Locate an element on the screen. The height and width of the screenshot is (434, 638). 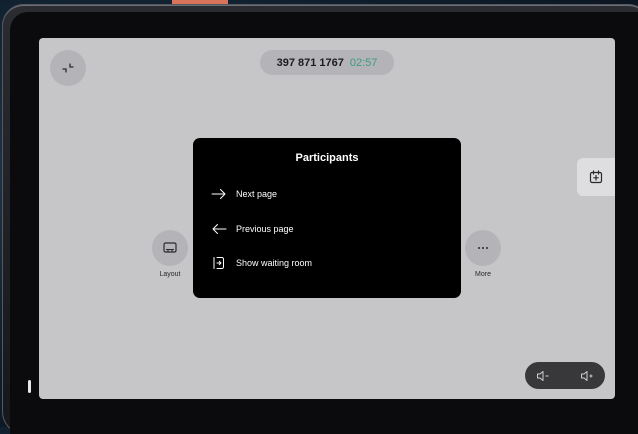
arrow-right-icon is located at coordinates (221, 194).